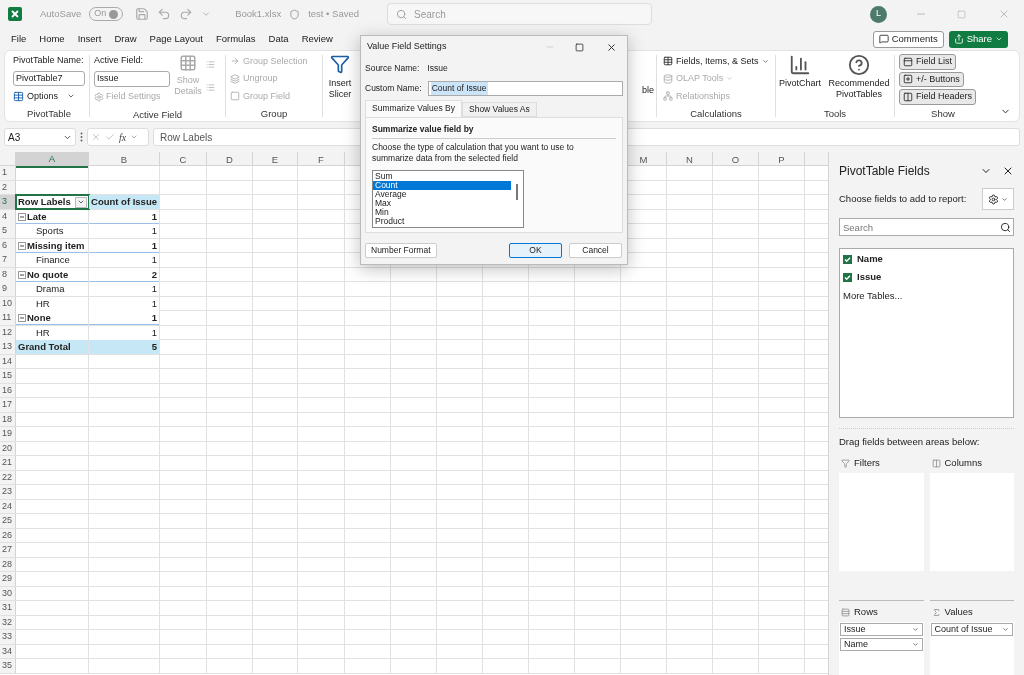 This screenshot has height=675, width=1024. Describe the element at coordinates (885, 171) in the screenshot. I see `pane-title: PivotTable Fields` at that location.